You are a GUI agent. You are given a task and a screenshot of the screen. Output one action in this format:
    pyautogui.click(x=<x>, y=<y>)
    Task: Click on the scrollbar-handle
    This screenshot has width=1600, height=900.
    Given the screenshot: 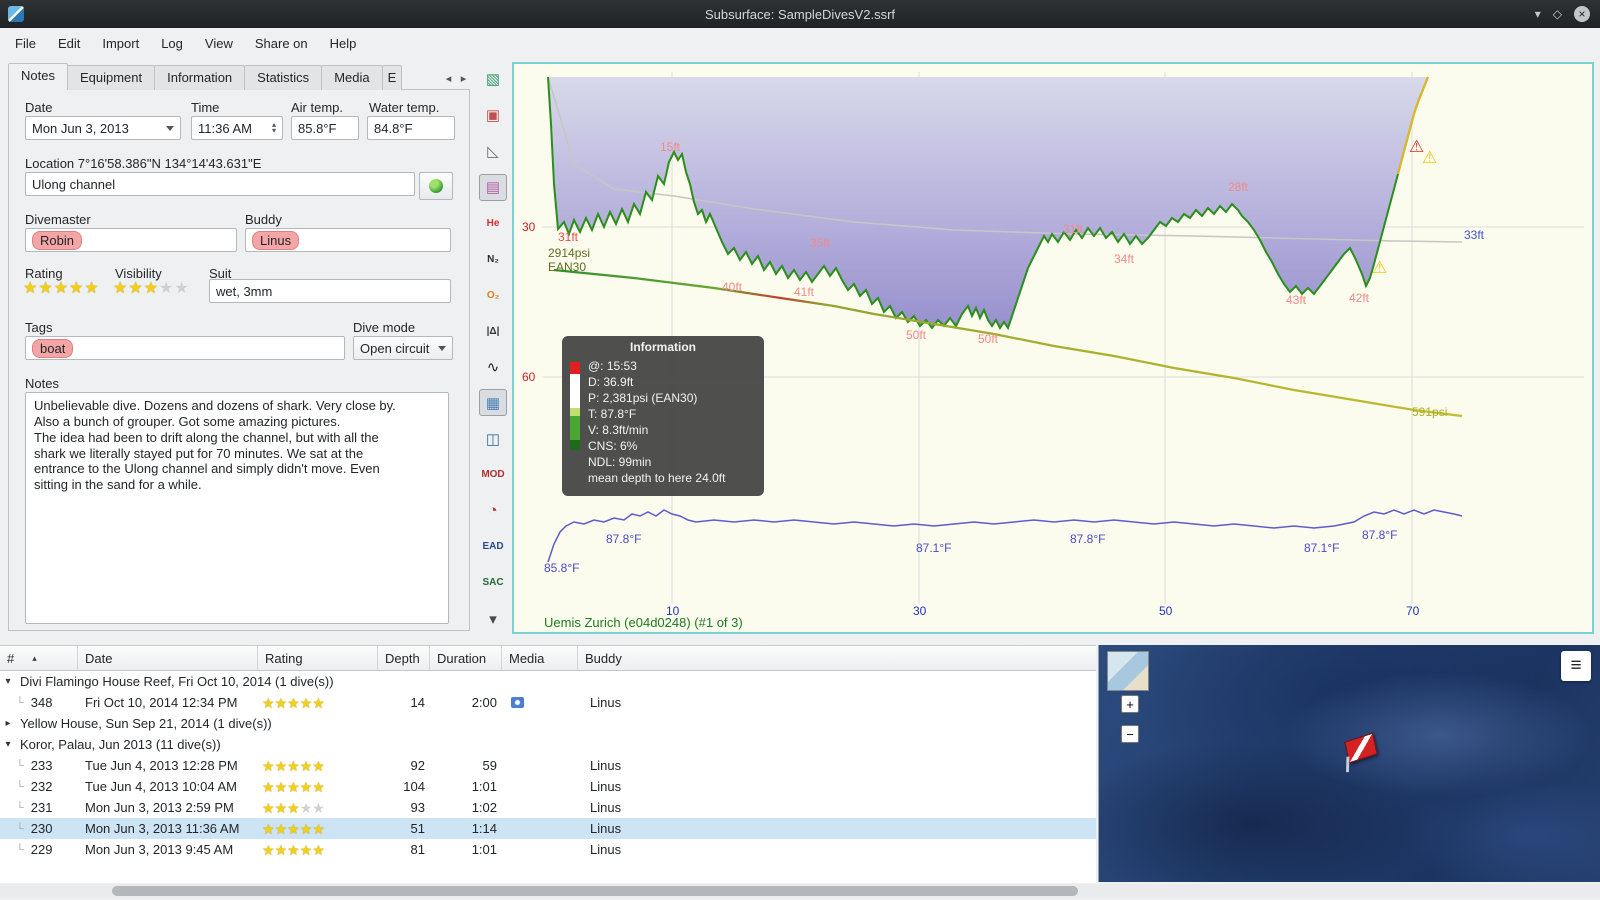 What is the action you would take?
    pyautogui.click(x=595, y=891)
    